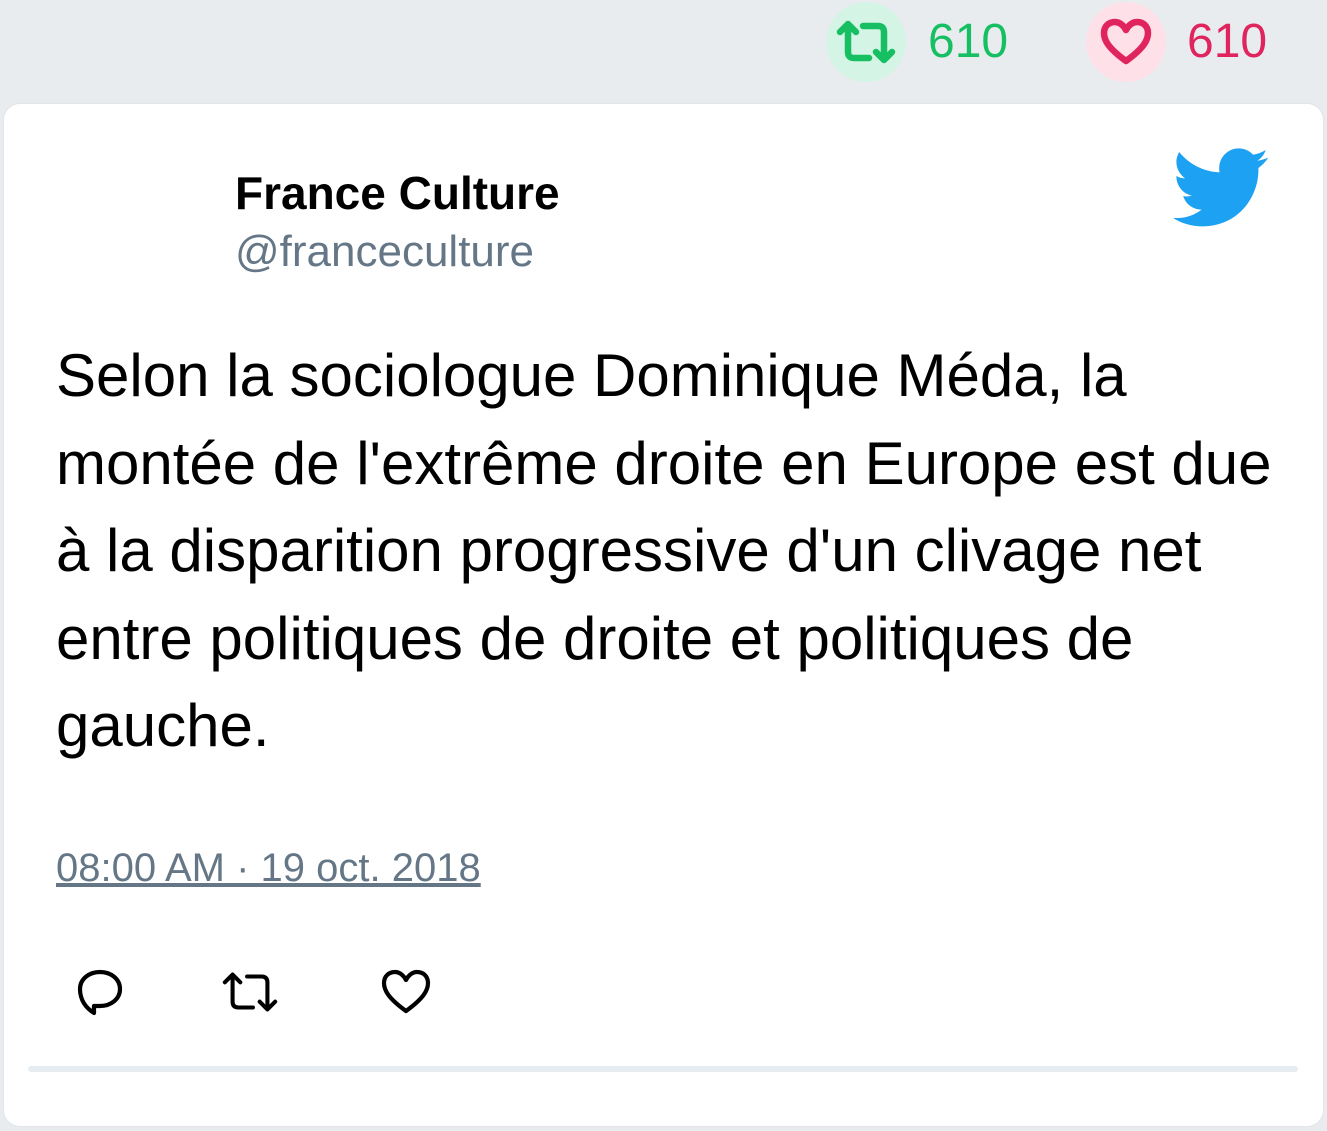 The image size is (1327, 1131). I want to click on retweet-stat-button, so click(866, 42).